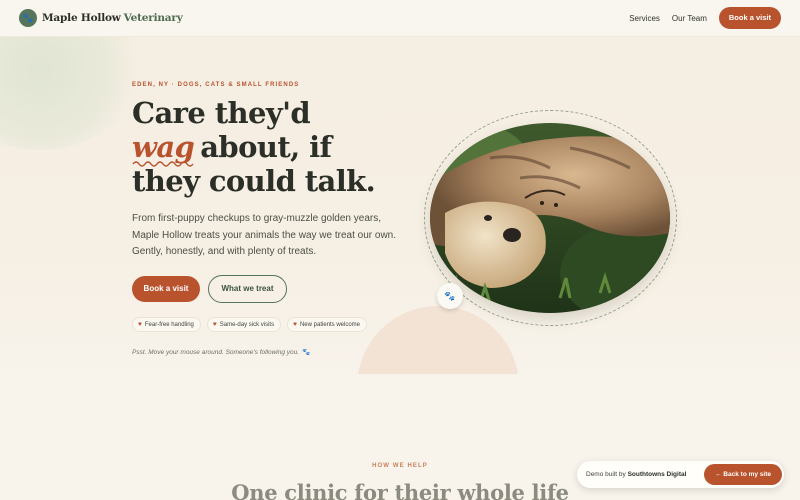  Describe the element at coordinates (329, 324) in the screenshot. I see `chip-label: New patients welcome` at that location.